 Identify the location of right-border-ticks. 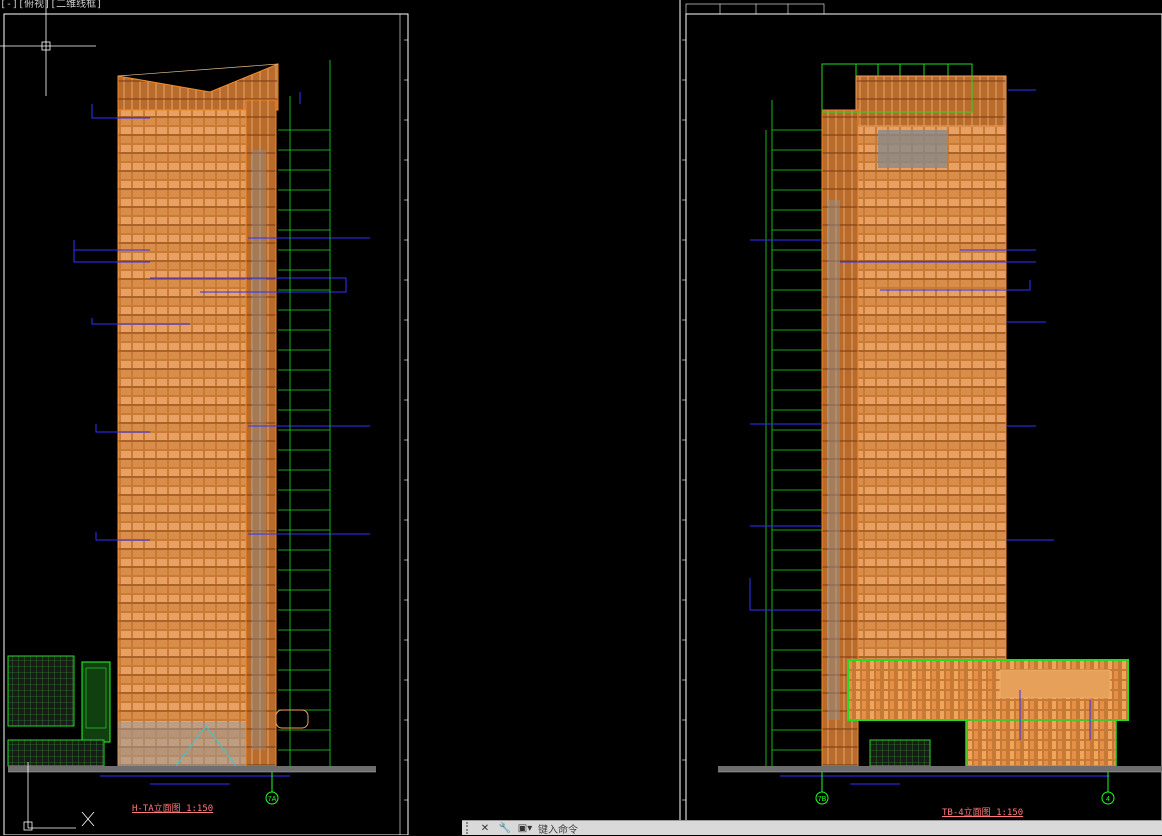
(684, 420).